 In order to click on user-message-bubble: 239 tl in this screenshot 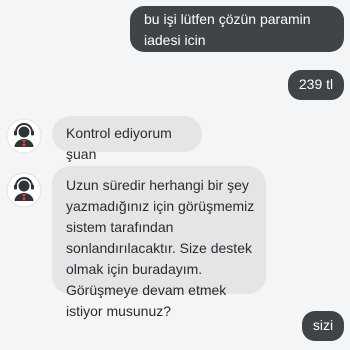, I will do `click(316, 85)`.